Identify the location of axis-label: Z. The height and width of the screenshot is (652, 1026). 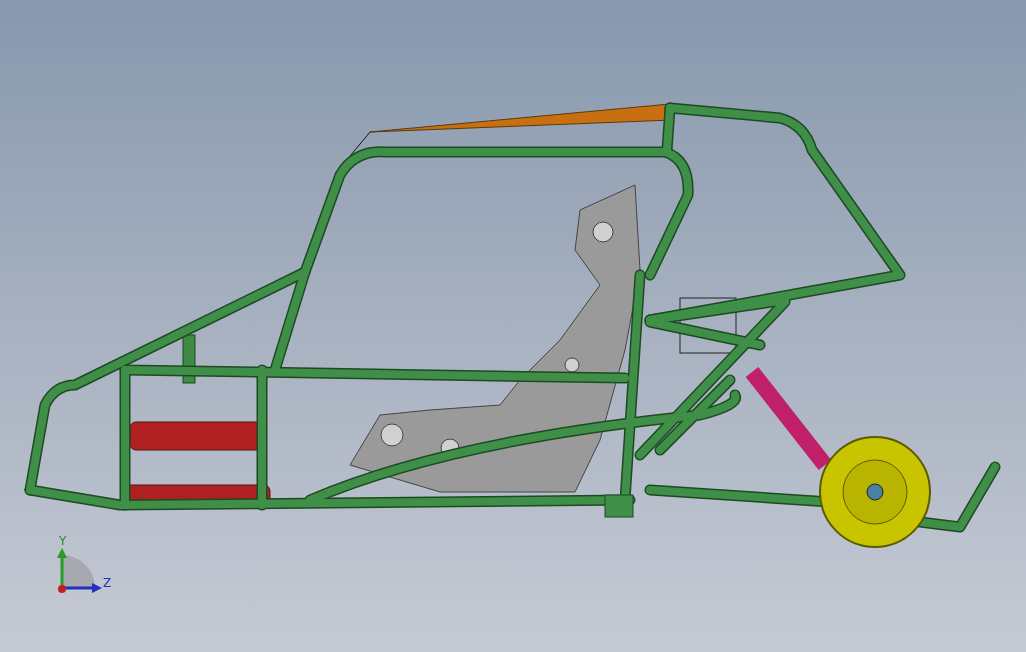
(107, 583).